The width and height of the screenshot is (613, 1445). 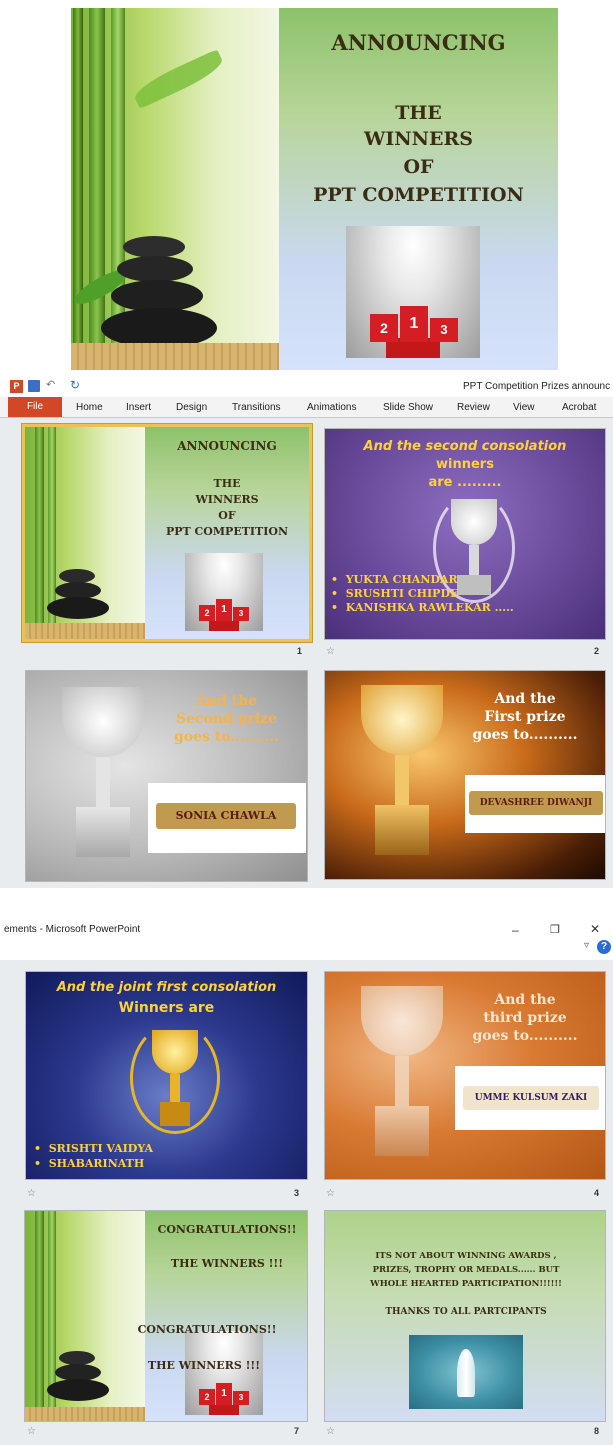 I want to click on s7-line-4: THE WINNERS !!!, so click(x=204, y=1365).